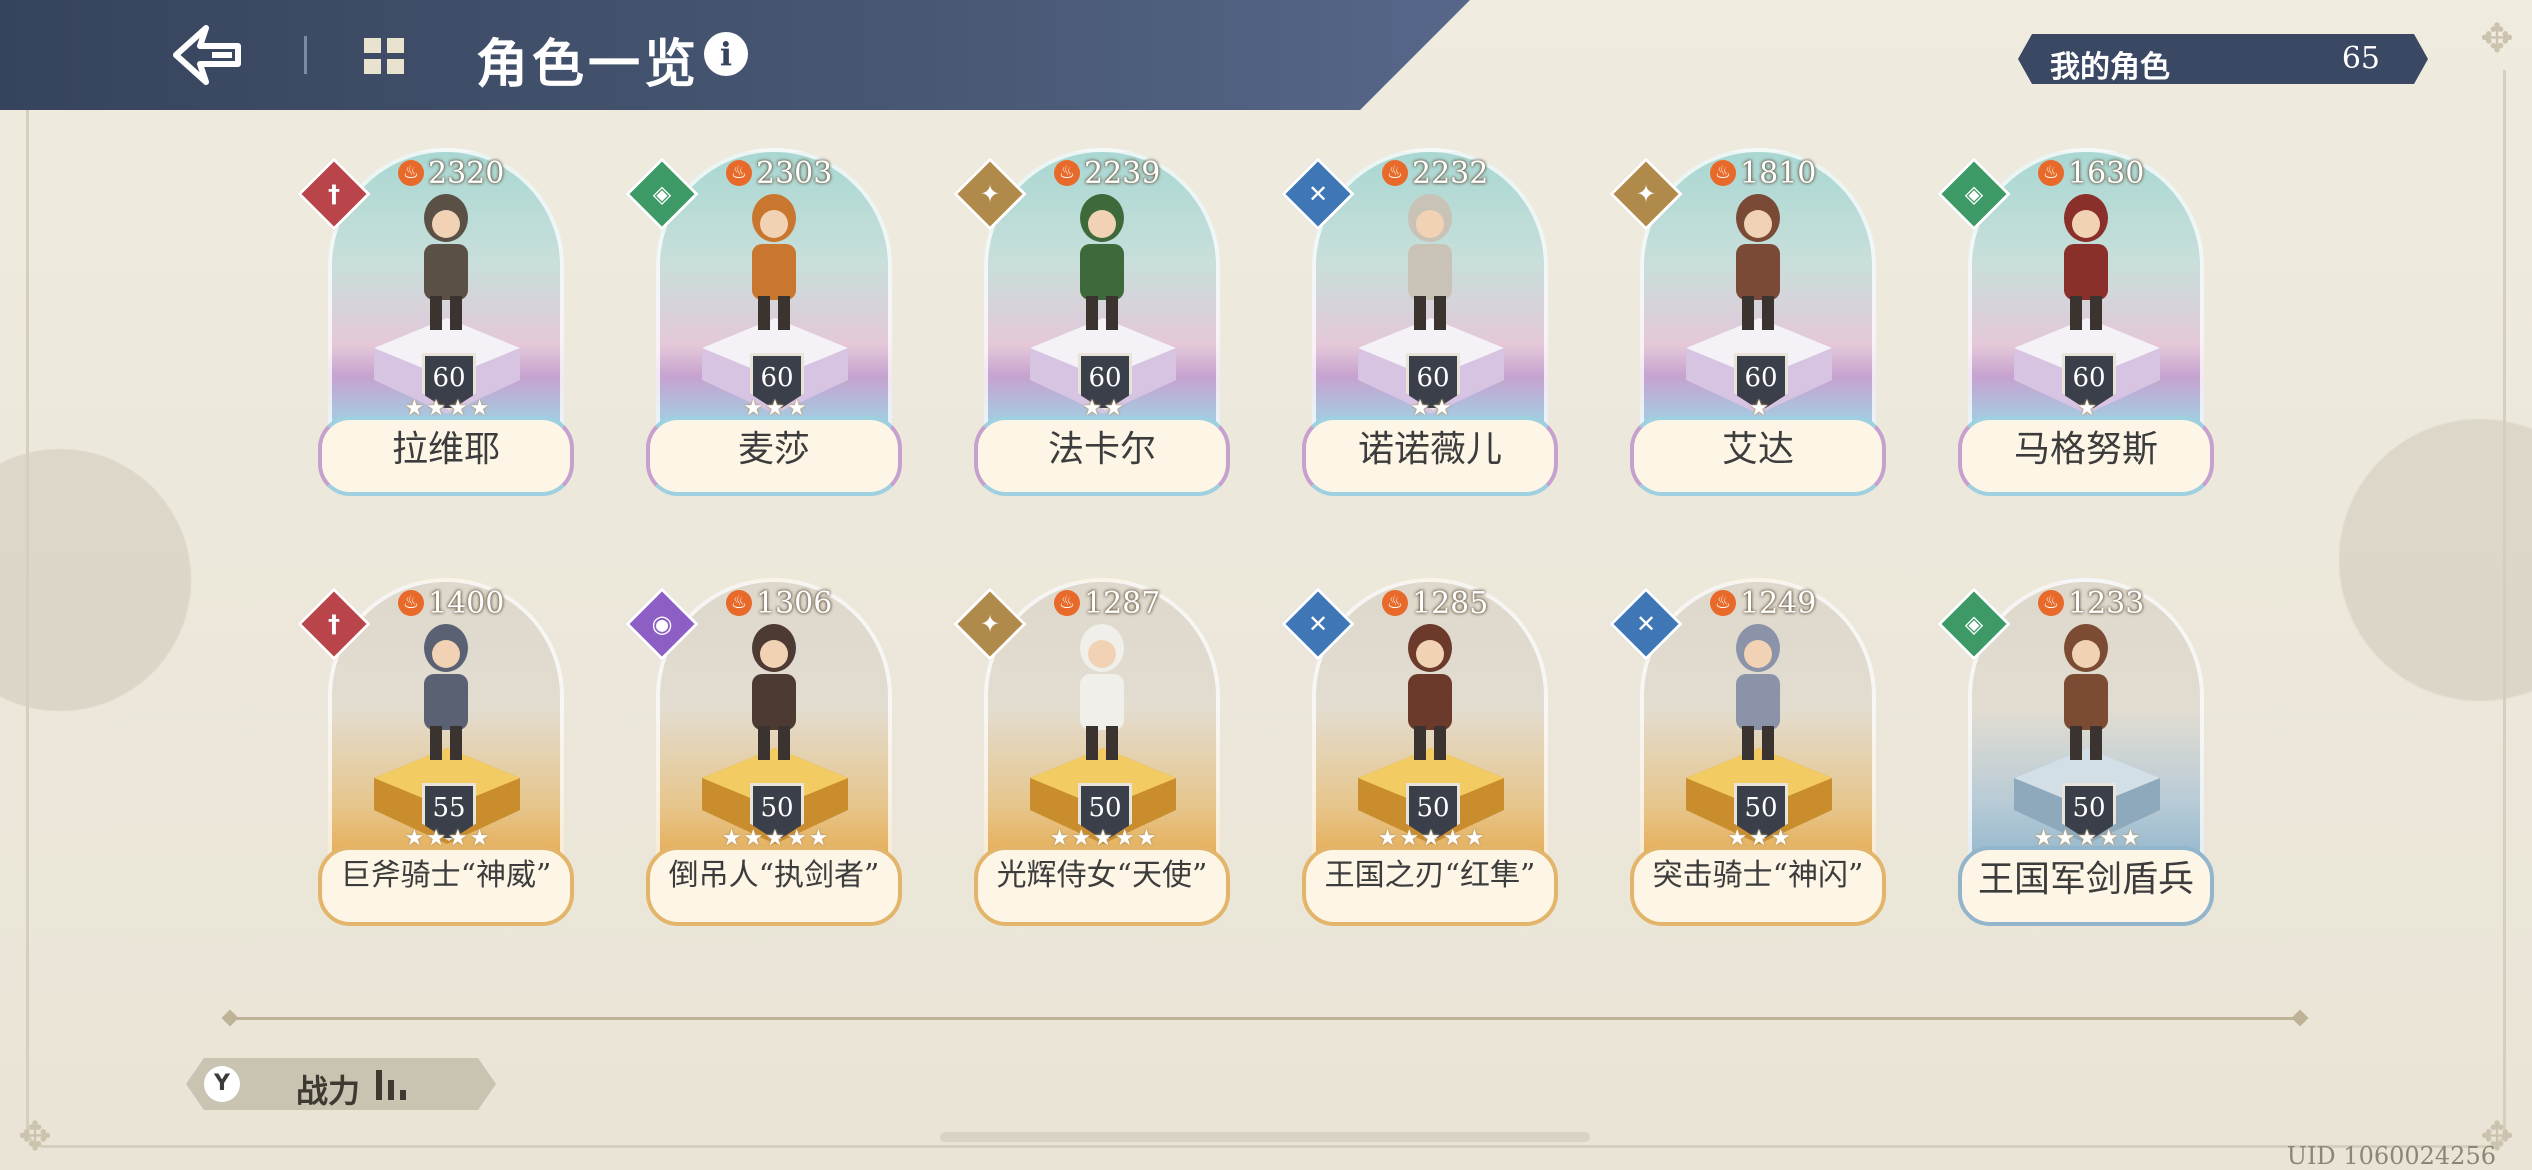 Image resolution: width=2532 pixels, height=1170 pixels. What do you see at coordinates (662, 624) in the screenshot?
I see `eye-icon: ◉` at bounding box center [662, 624].